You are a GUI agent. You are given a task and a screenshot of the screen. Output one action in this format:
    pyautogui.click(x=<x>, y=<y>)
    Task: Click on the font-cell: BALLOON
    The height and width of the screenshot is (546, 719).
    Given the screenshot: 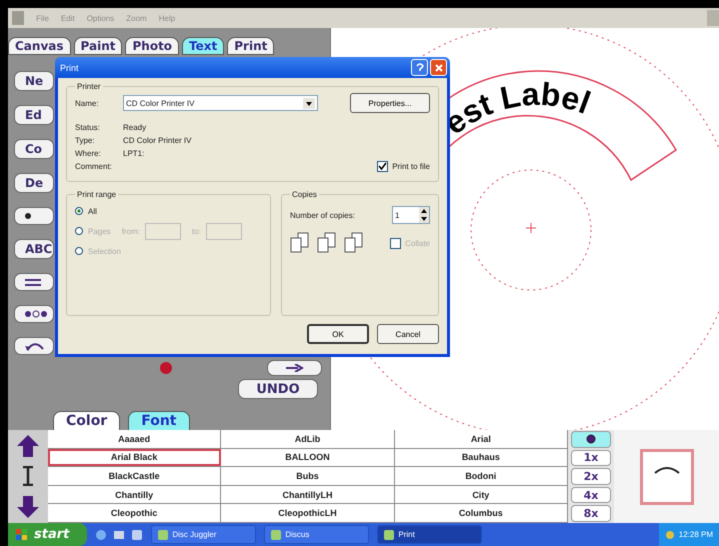 What is the action you would take?
    pyautogui.click(x=308, y=457)
    